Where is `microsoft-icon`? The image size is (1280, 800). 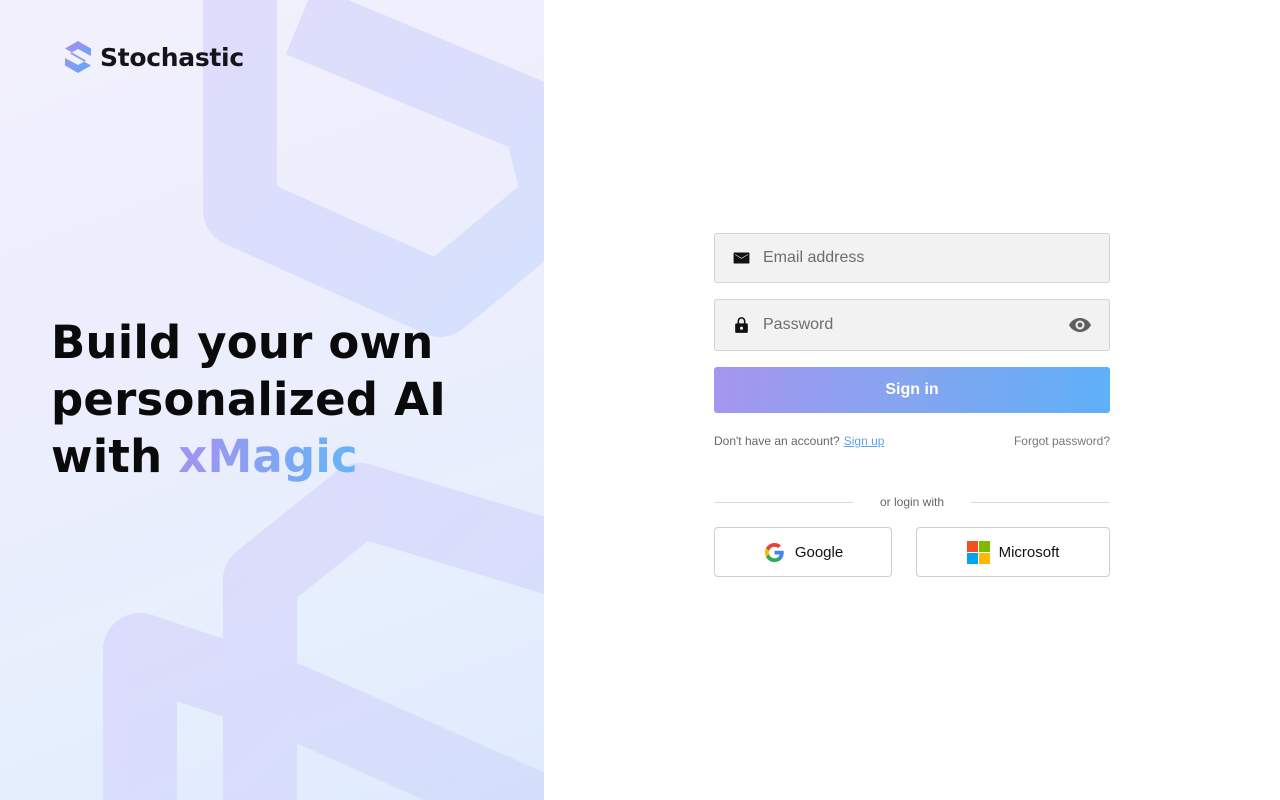 microsoft-icon is located at coordinates (978, 552).